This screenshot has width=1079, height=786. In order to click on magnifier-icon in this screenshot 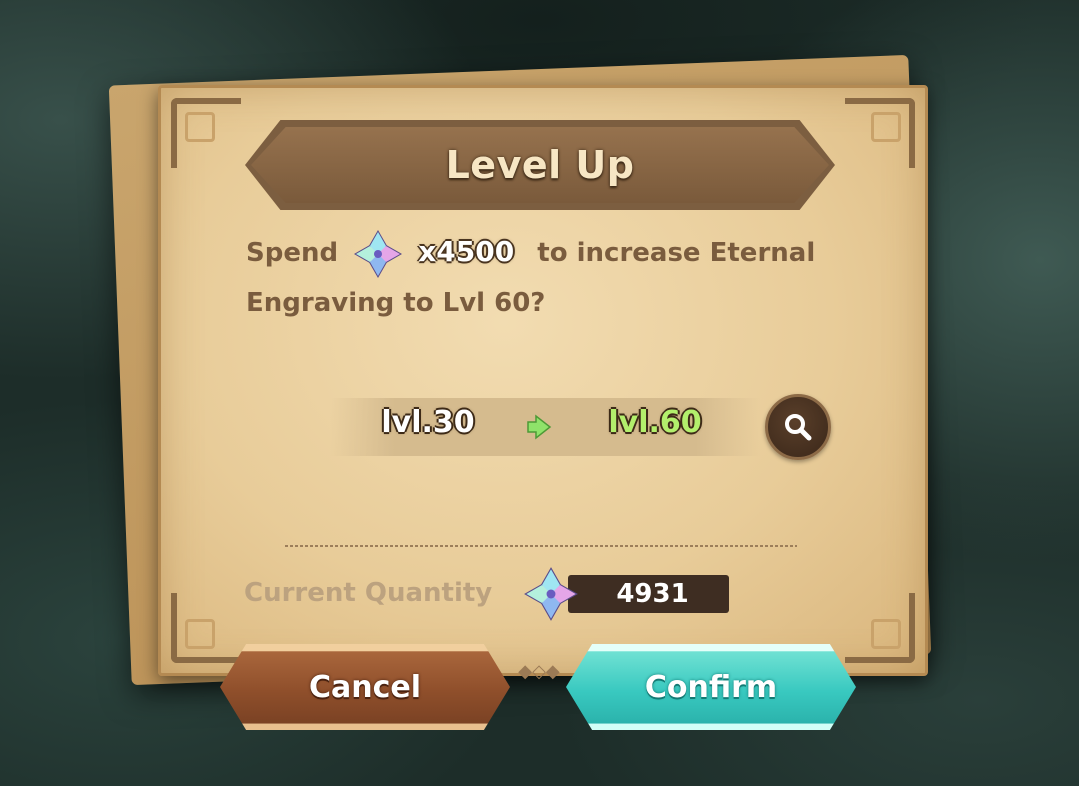, I will do `click(798, 427)`.